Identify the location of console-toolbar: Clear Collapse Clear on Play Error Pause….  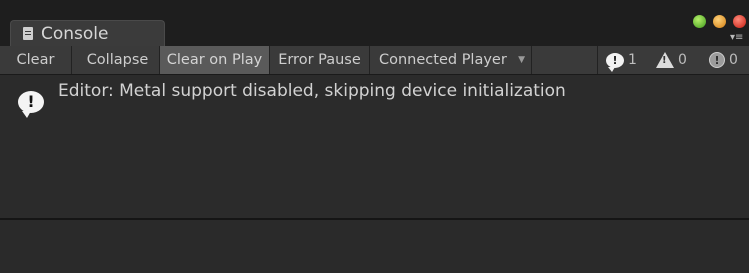
(374, 60).